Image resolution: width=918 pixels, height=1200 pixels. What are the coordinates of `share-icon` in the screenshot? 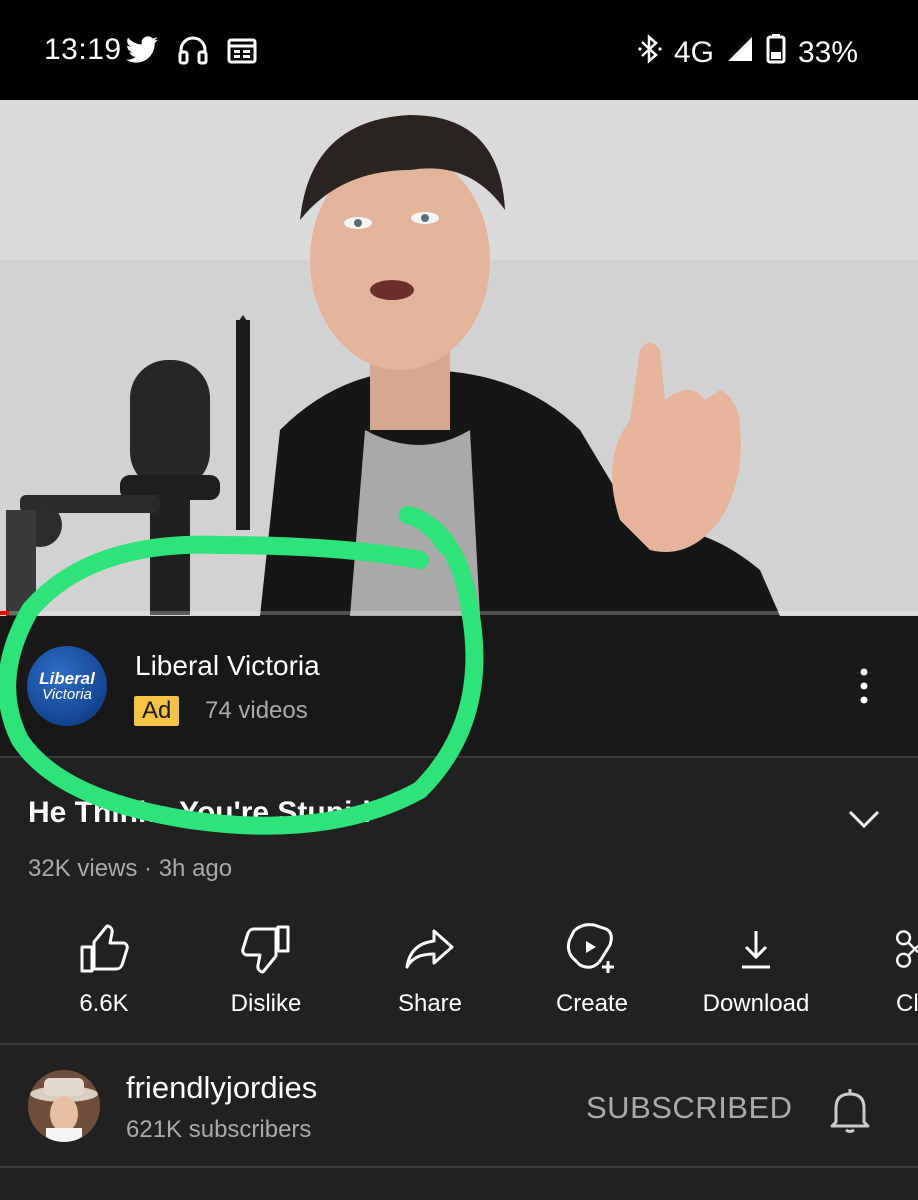 It's located at (430, 949).